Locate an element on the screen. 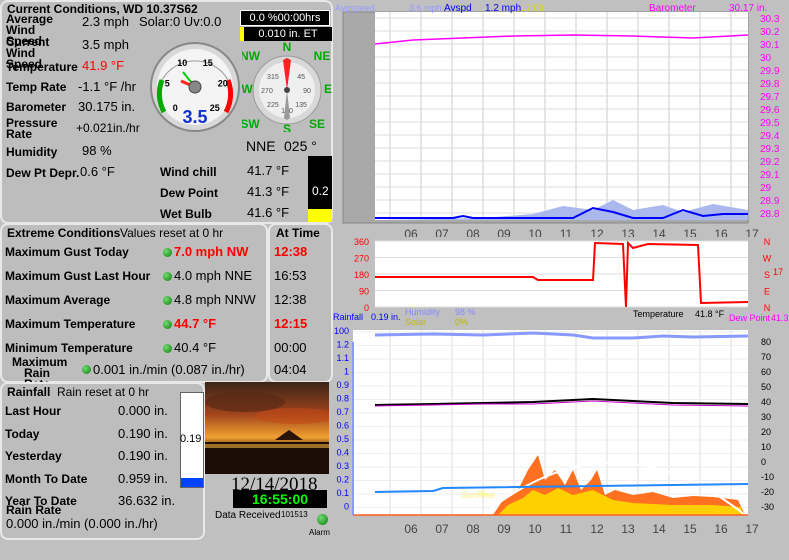  top-right-tick: 29.5 is located at coordinates (770, 123).